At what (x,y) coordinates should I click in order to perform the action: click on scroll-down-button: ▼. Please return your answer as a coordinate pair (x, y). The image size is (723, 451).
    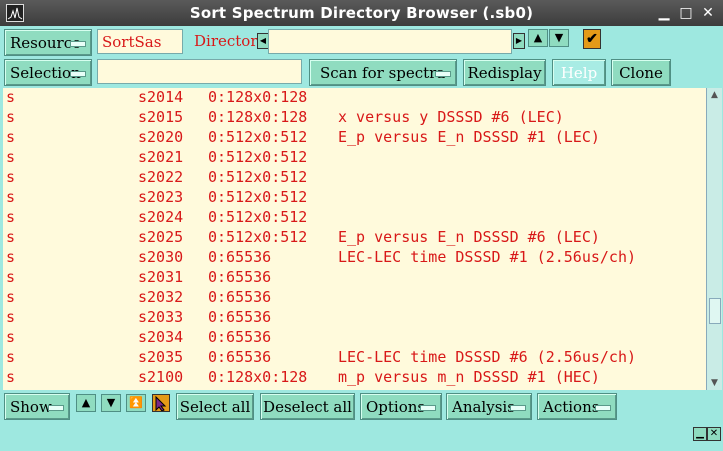
    Looking at the image, I should click on (559, 38).